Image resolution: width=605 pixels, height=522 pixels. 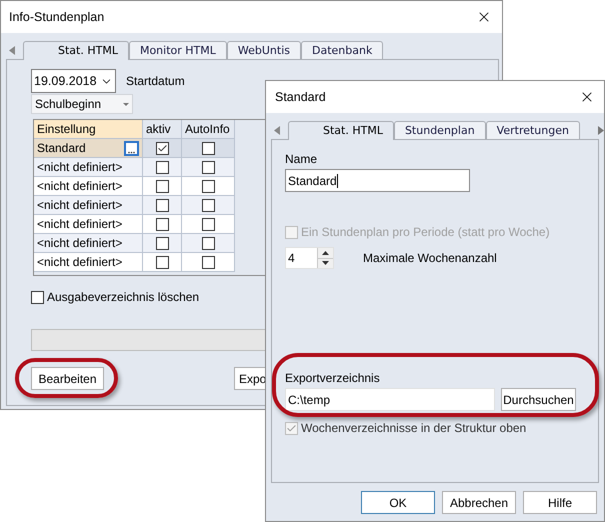 What do you see at coordinates (538, 399) in the screenshot?
I see `browse-button: Durchsuchen` at bounding box center [538, 399].